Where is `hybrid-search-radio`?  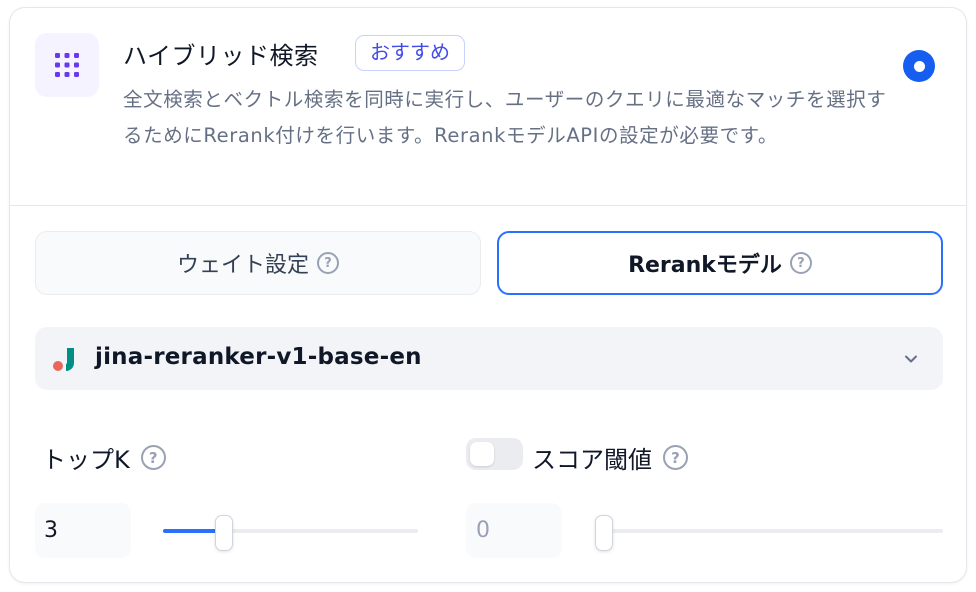
hybrid-search-radio is located at coordinates (919, 66).